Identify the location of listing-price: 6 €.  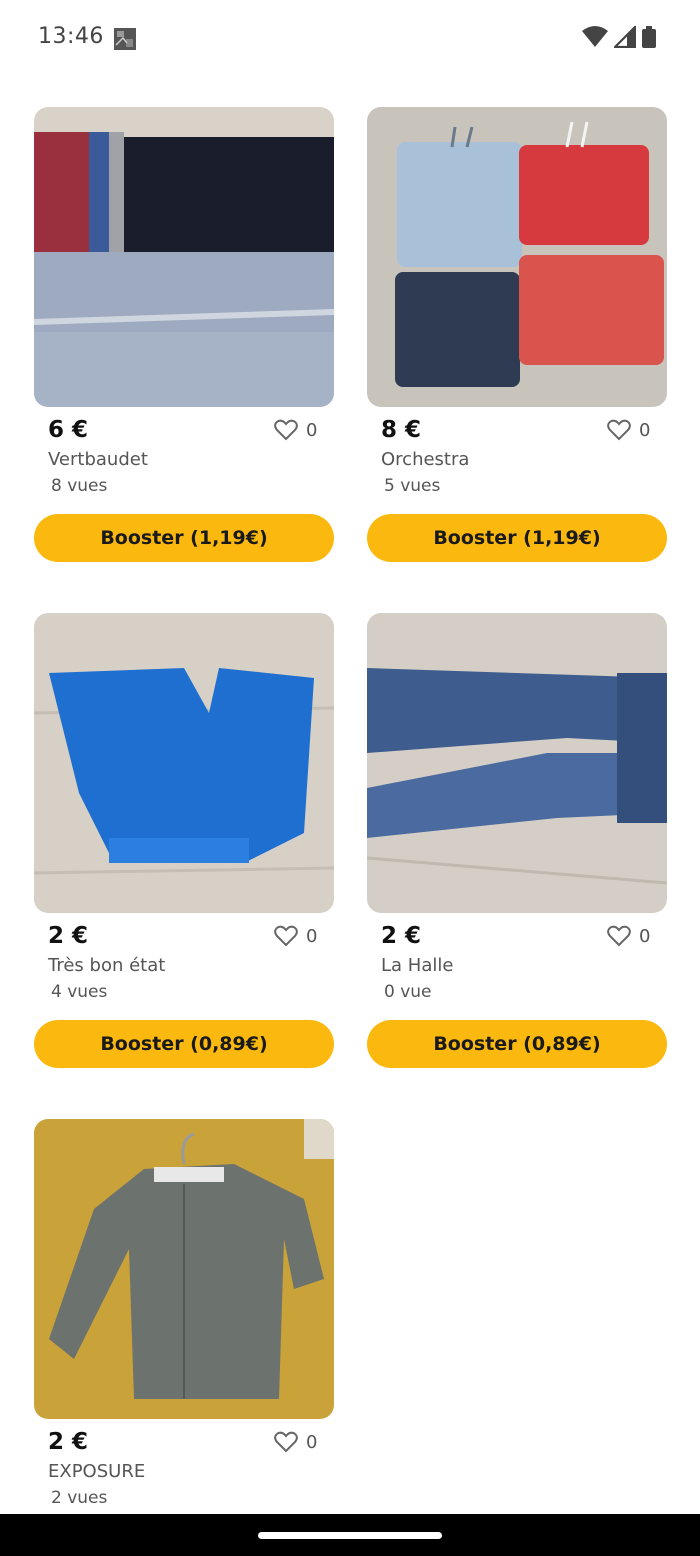
(68, 430).